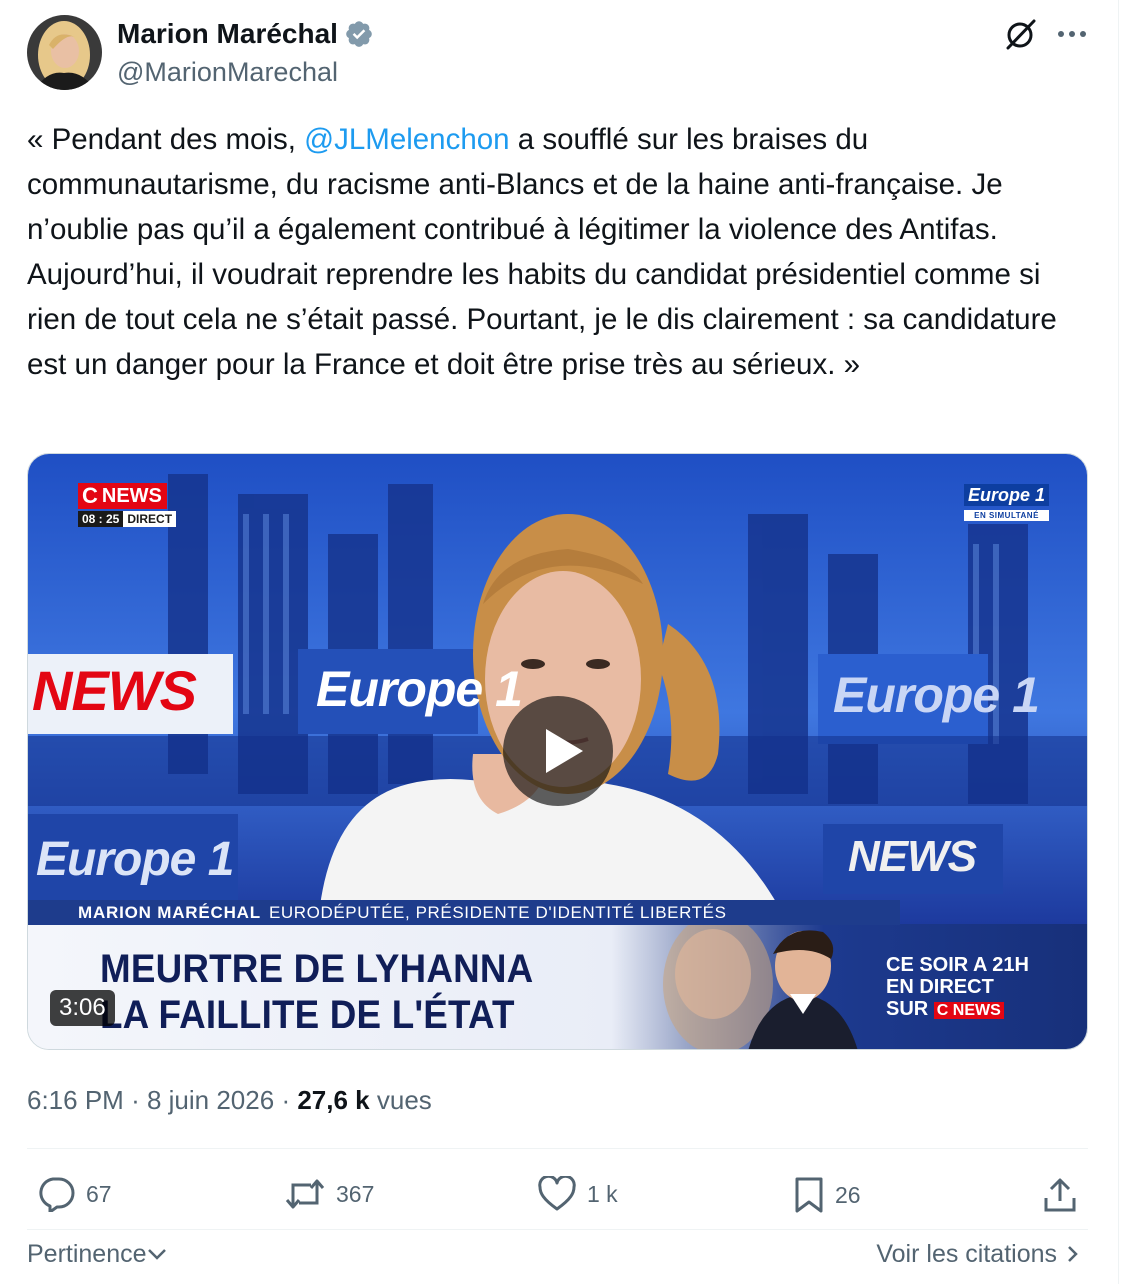 Image resolution: width=1121 pixels, height=1284 pixels. Describe the element at coordinates (359, 34) in the screenshot. I see `verified-badge-icon` at that location.